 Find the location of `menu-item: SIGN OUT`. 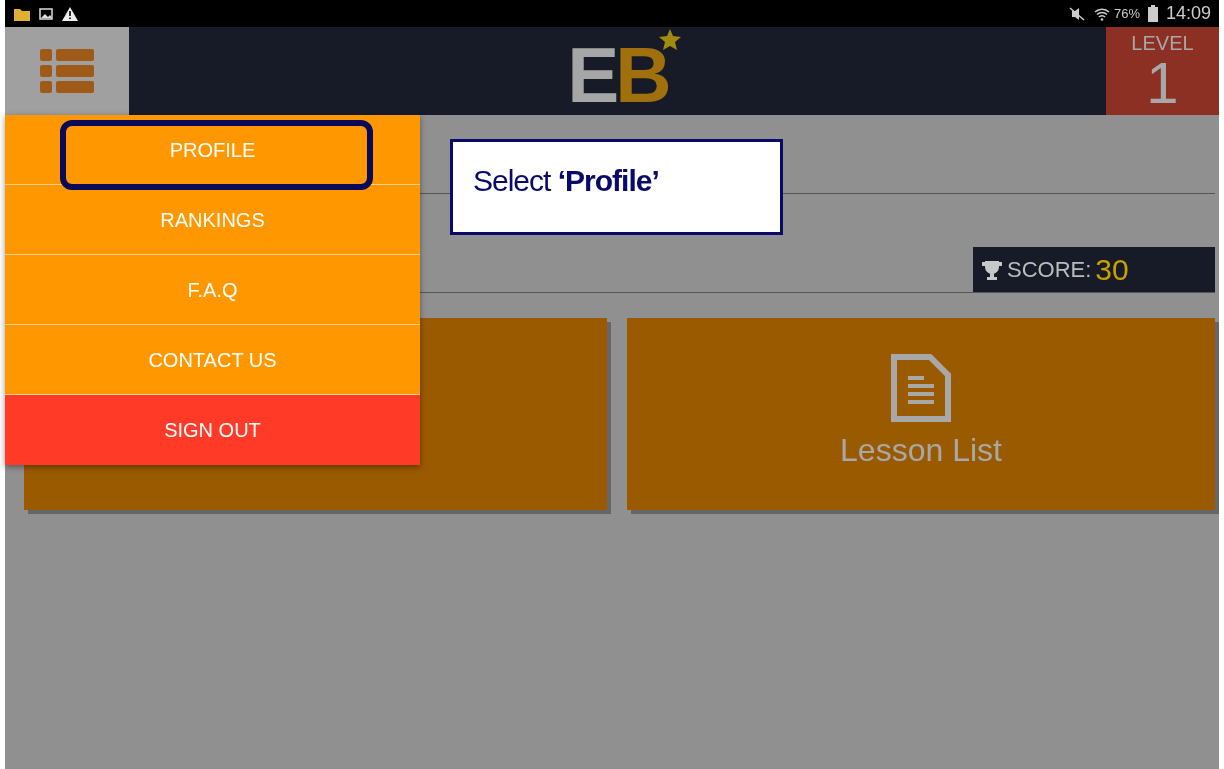

menu-item: SIGN OUT is located at coordinates (212, 430).